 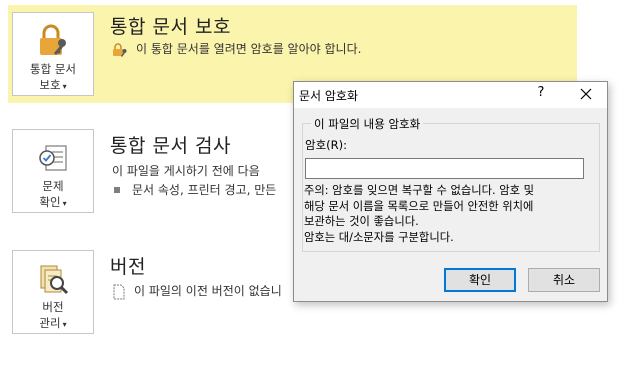 I want to click on manage-versions-tile-label-line1: 버전, so click(x=53, y=307).